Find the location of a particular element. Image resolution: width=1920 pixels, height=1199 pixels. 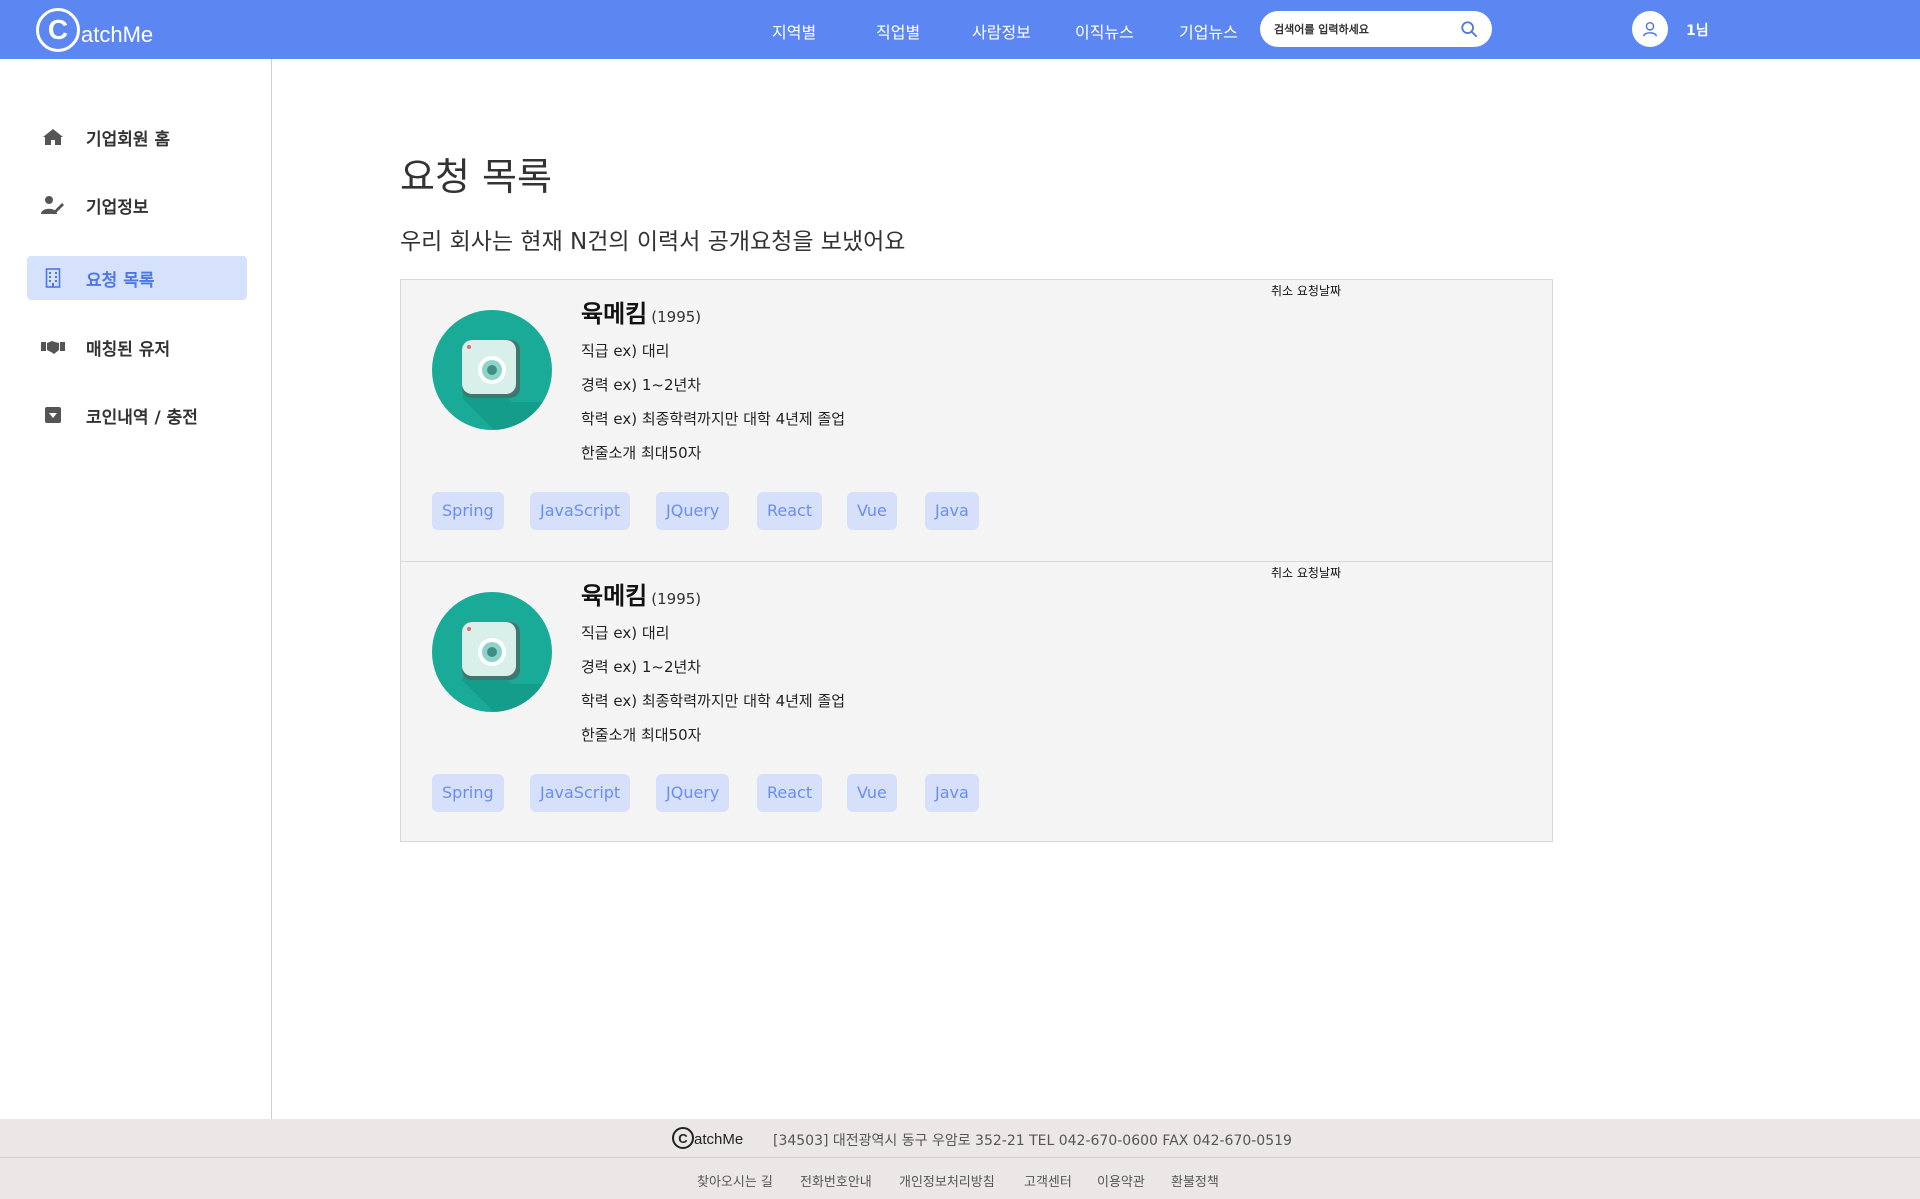

sidebar-item-label: 기업회원 홈 is located at coordinates (128, 139).